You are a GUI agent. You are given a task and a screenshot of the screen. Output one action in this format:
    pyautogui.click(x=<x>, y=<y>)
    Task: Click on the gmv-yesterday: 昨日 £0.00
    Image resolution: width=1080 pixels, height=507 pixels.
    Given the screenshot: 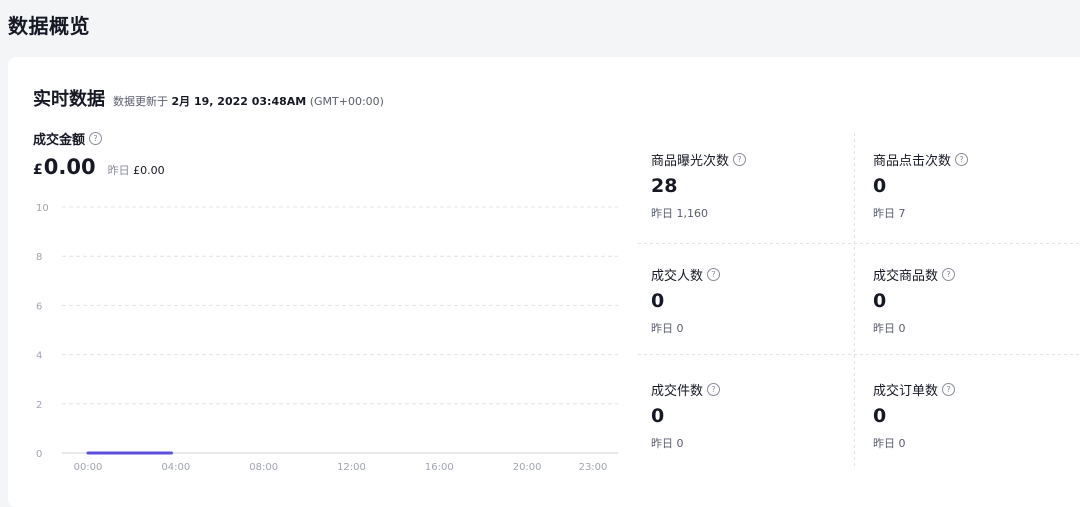 What is the action you would take?
    pyautogui.click(x=136, y=170)
    